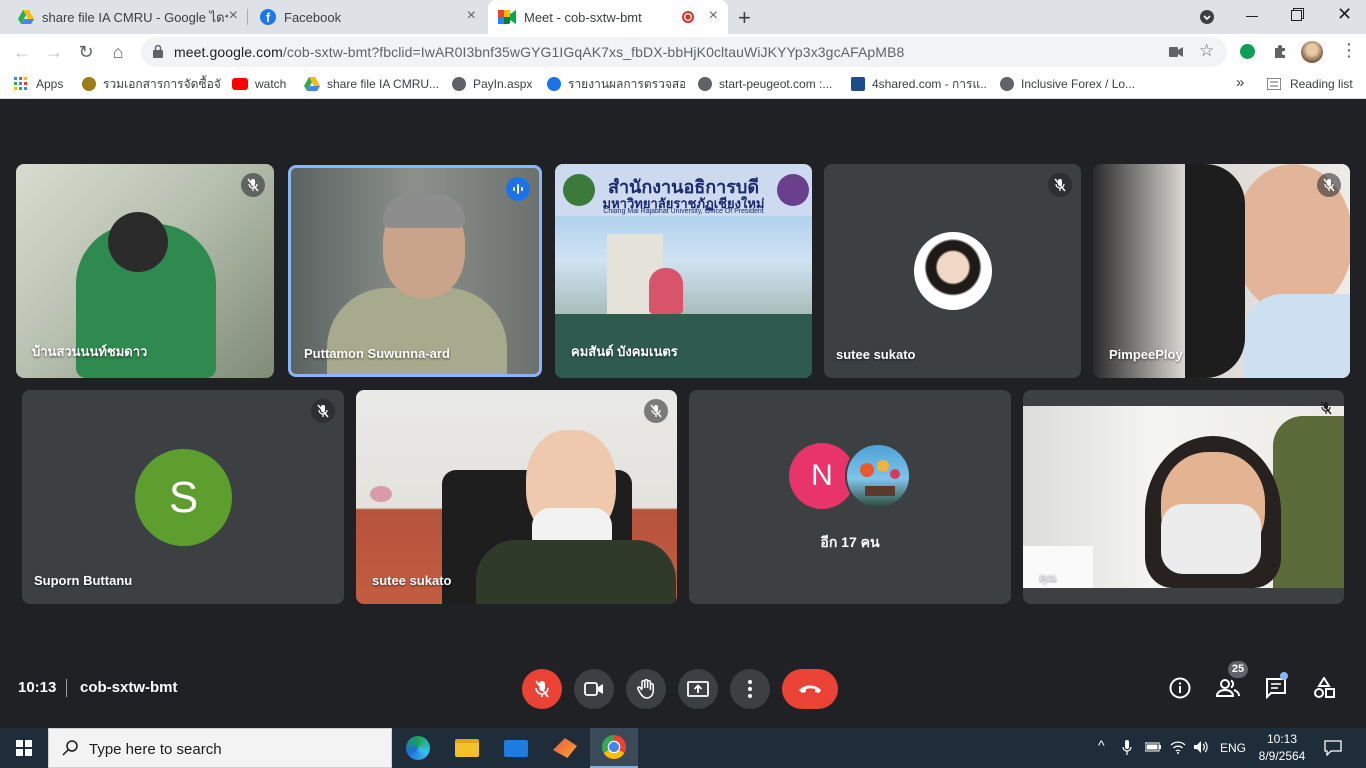 The image size is (1366, 768). I want to click on menu-icon: ⋮, so click(1349, 50).